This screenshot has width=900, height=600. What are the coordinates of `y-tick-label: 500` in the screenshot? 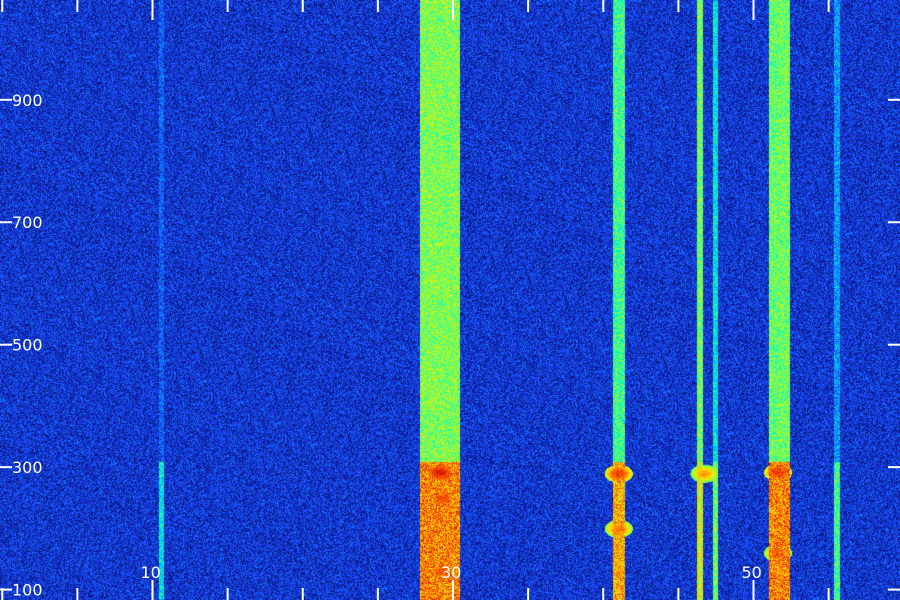 It's located at (27, 345).